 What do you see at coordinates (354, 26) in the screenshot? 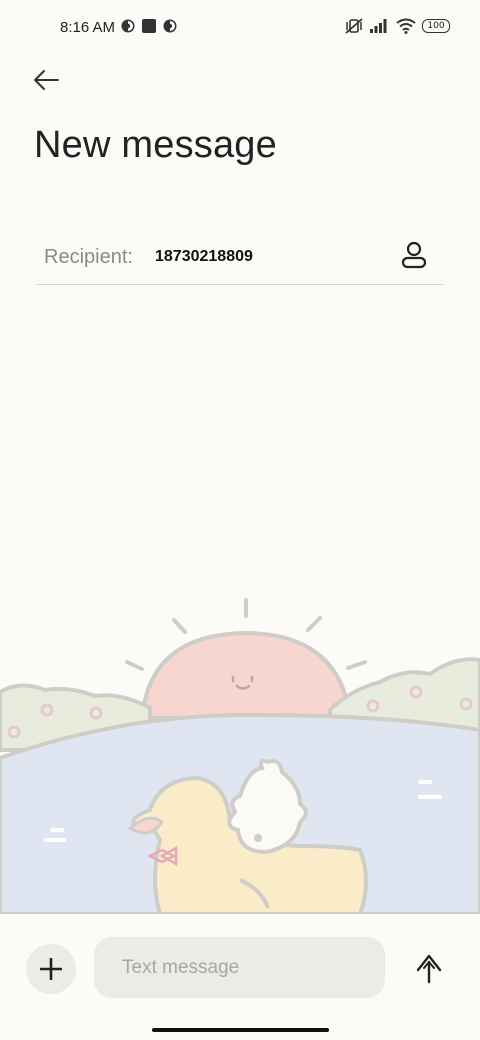
I see `muted-vibrate-icon` at bounding box center [354, 26].